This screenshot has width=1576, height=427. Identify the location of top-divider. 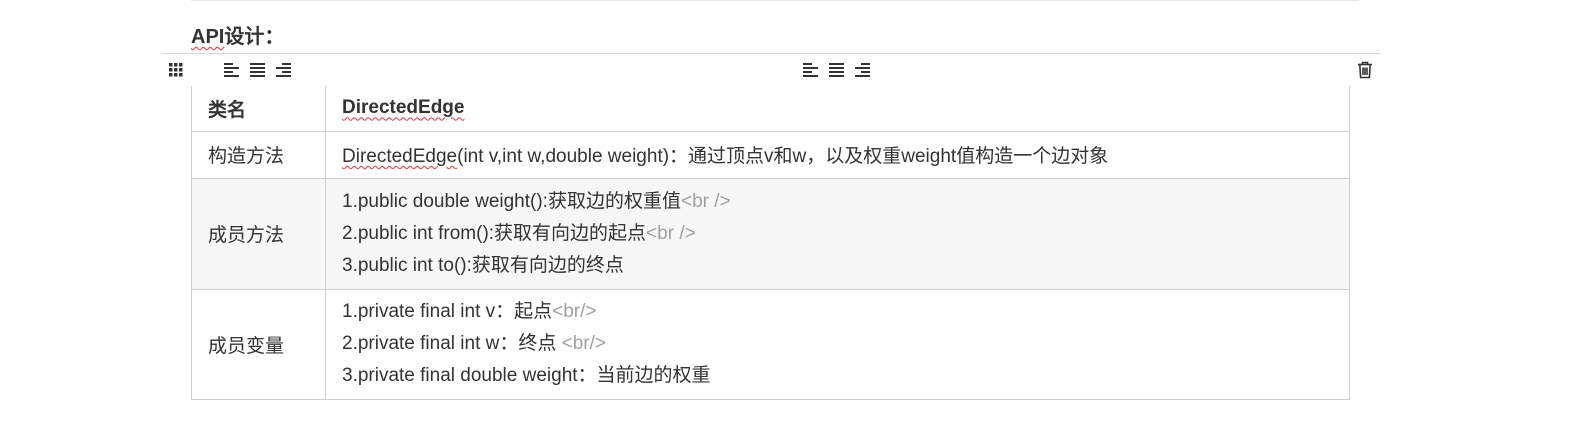
(775, 0).